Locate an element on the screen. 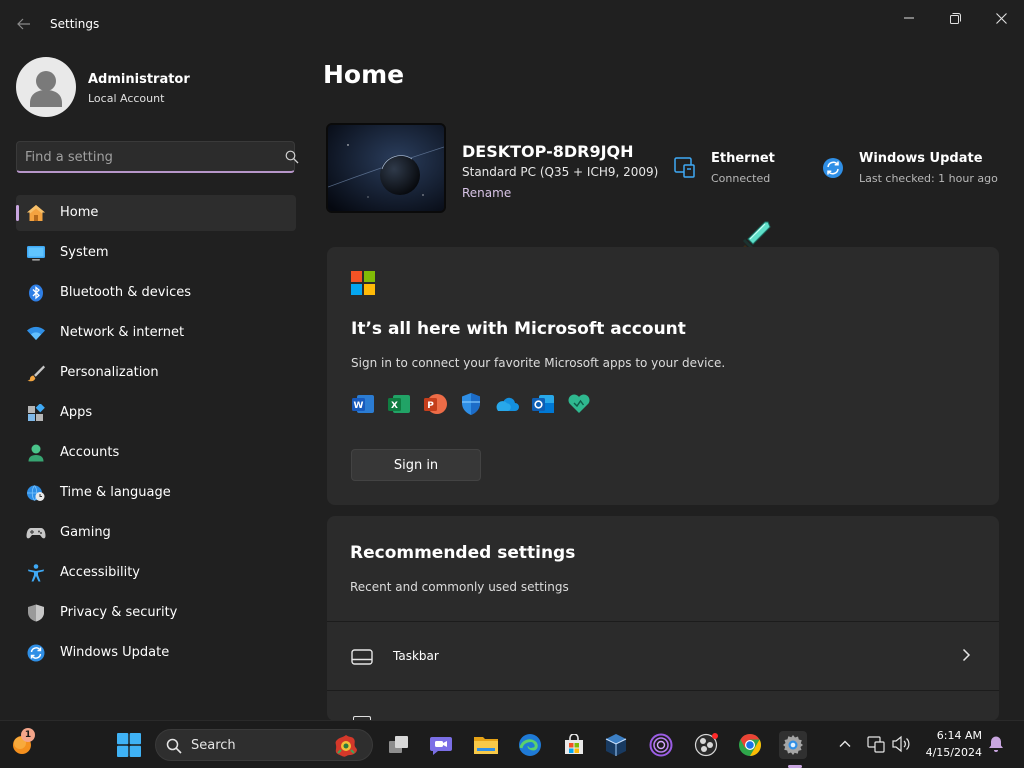 This screenshot has height=768, width=1024. close-icon is located at coordinates (1001, 18).